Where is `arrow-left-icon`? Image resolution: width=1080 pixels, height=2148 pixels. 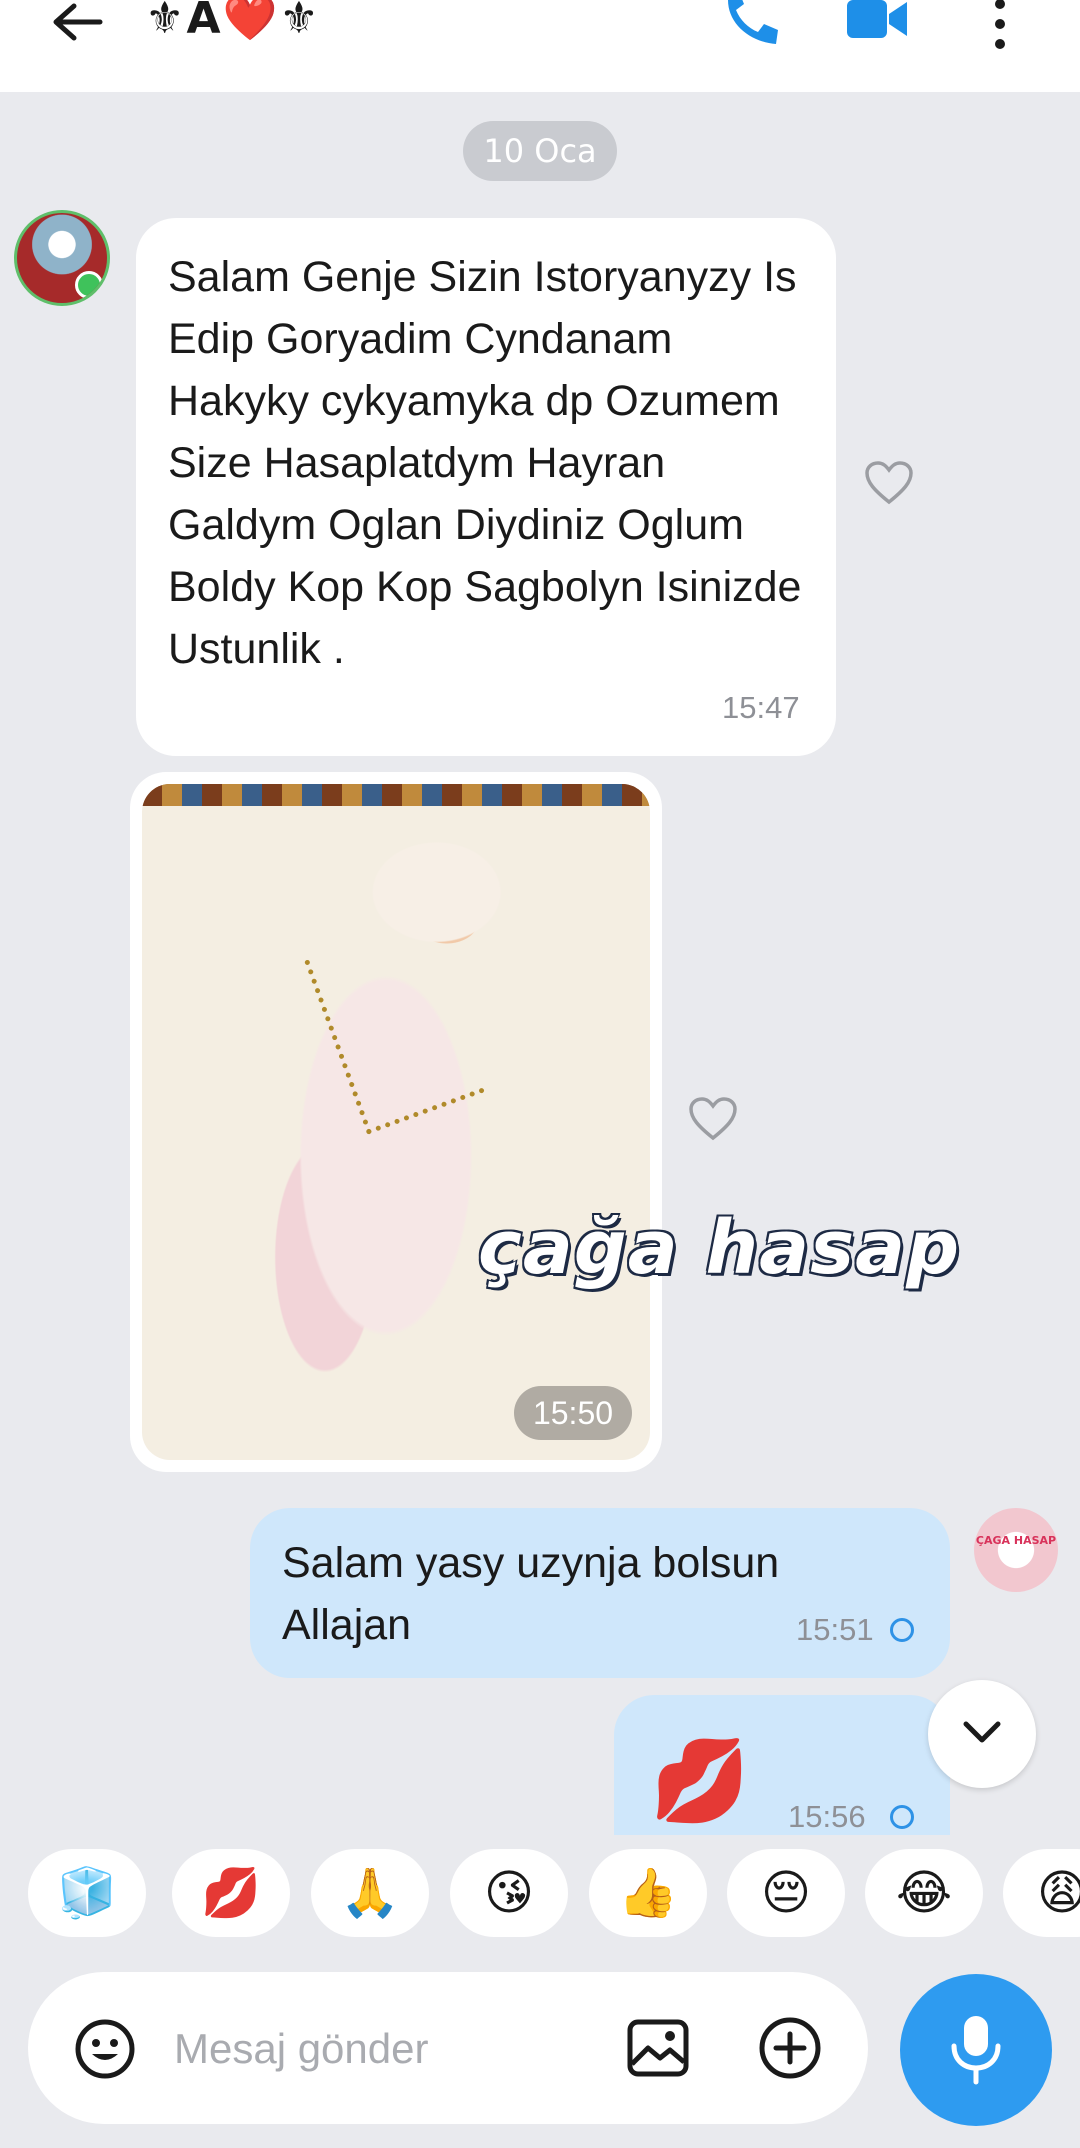
arrow-left-icon is located at coordinates (78, 22).